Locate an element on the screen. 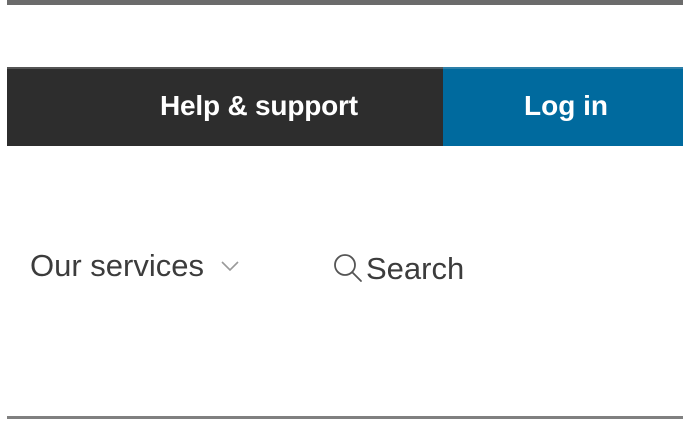  login-button: Log in is located at coordinates (563, 106).